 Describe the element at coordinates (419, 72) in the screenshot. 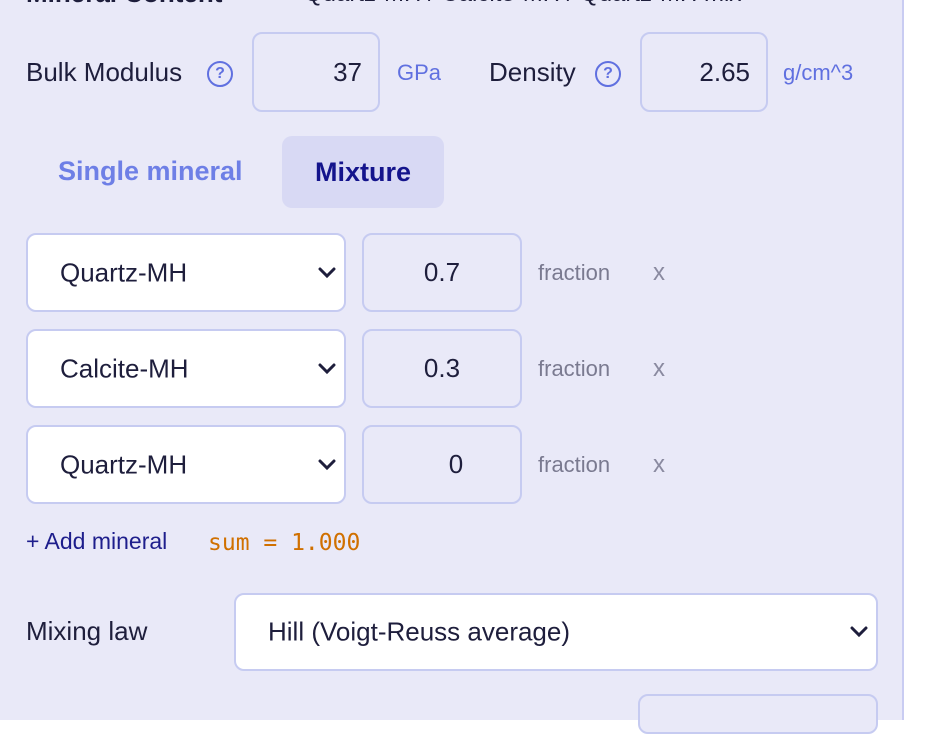

I see `bulk-modulus-unit: GPa` at that location.